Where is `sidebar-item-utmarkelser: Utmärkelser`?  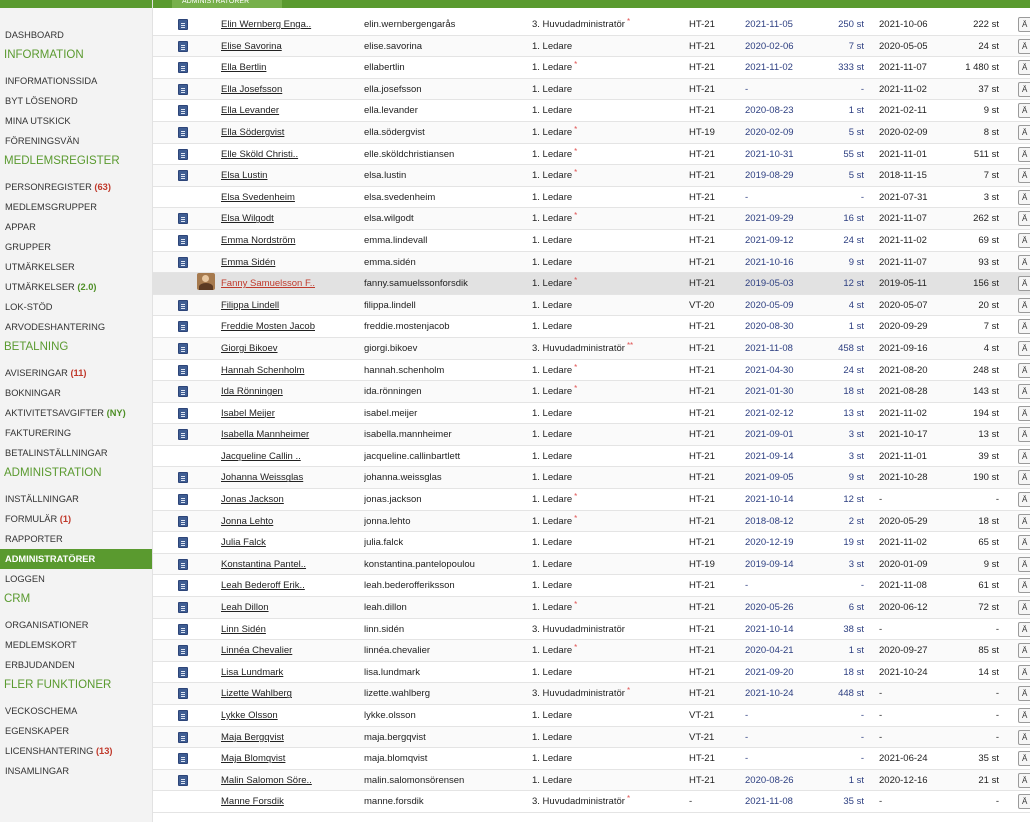
sidebar-item-utmarkelser: Utmärkelser is located at coordinates (76, 267).